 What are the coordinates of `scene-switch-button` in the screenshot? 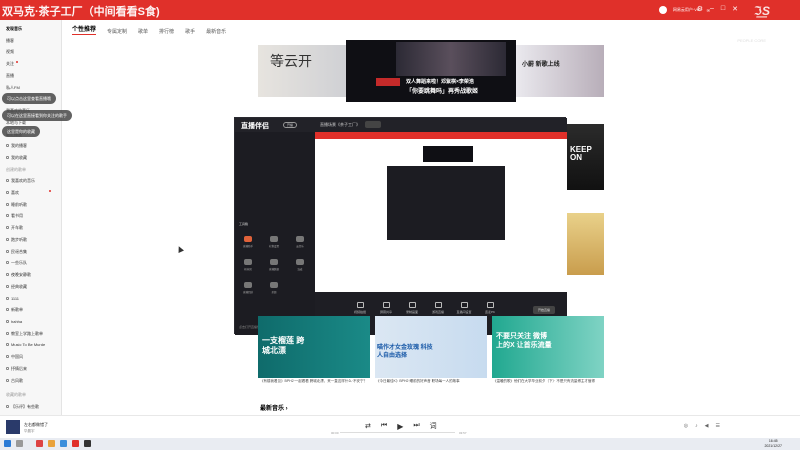 It's located at (373, 124).